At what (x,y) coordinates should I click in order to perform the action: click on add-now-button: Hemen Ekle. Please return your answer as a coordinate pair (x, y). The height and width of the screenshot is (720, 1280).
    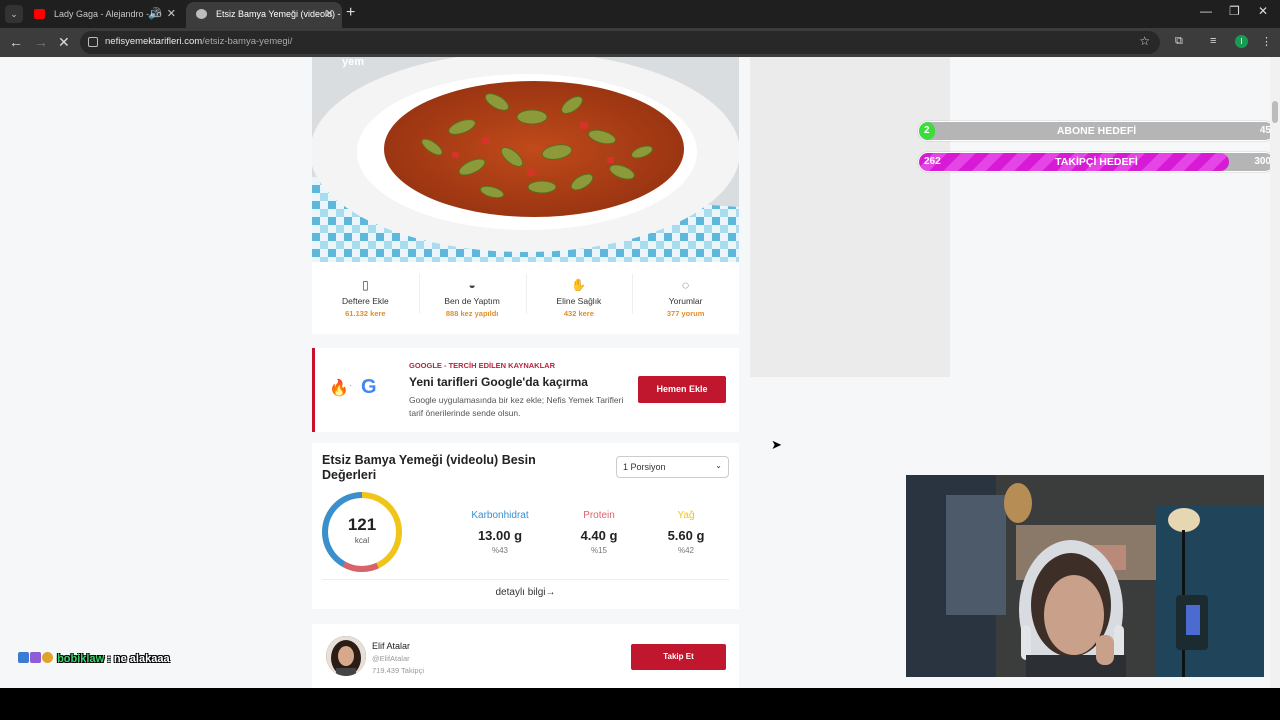
    Looking at the image, I should click on (682, 389).